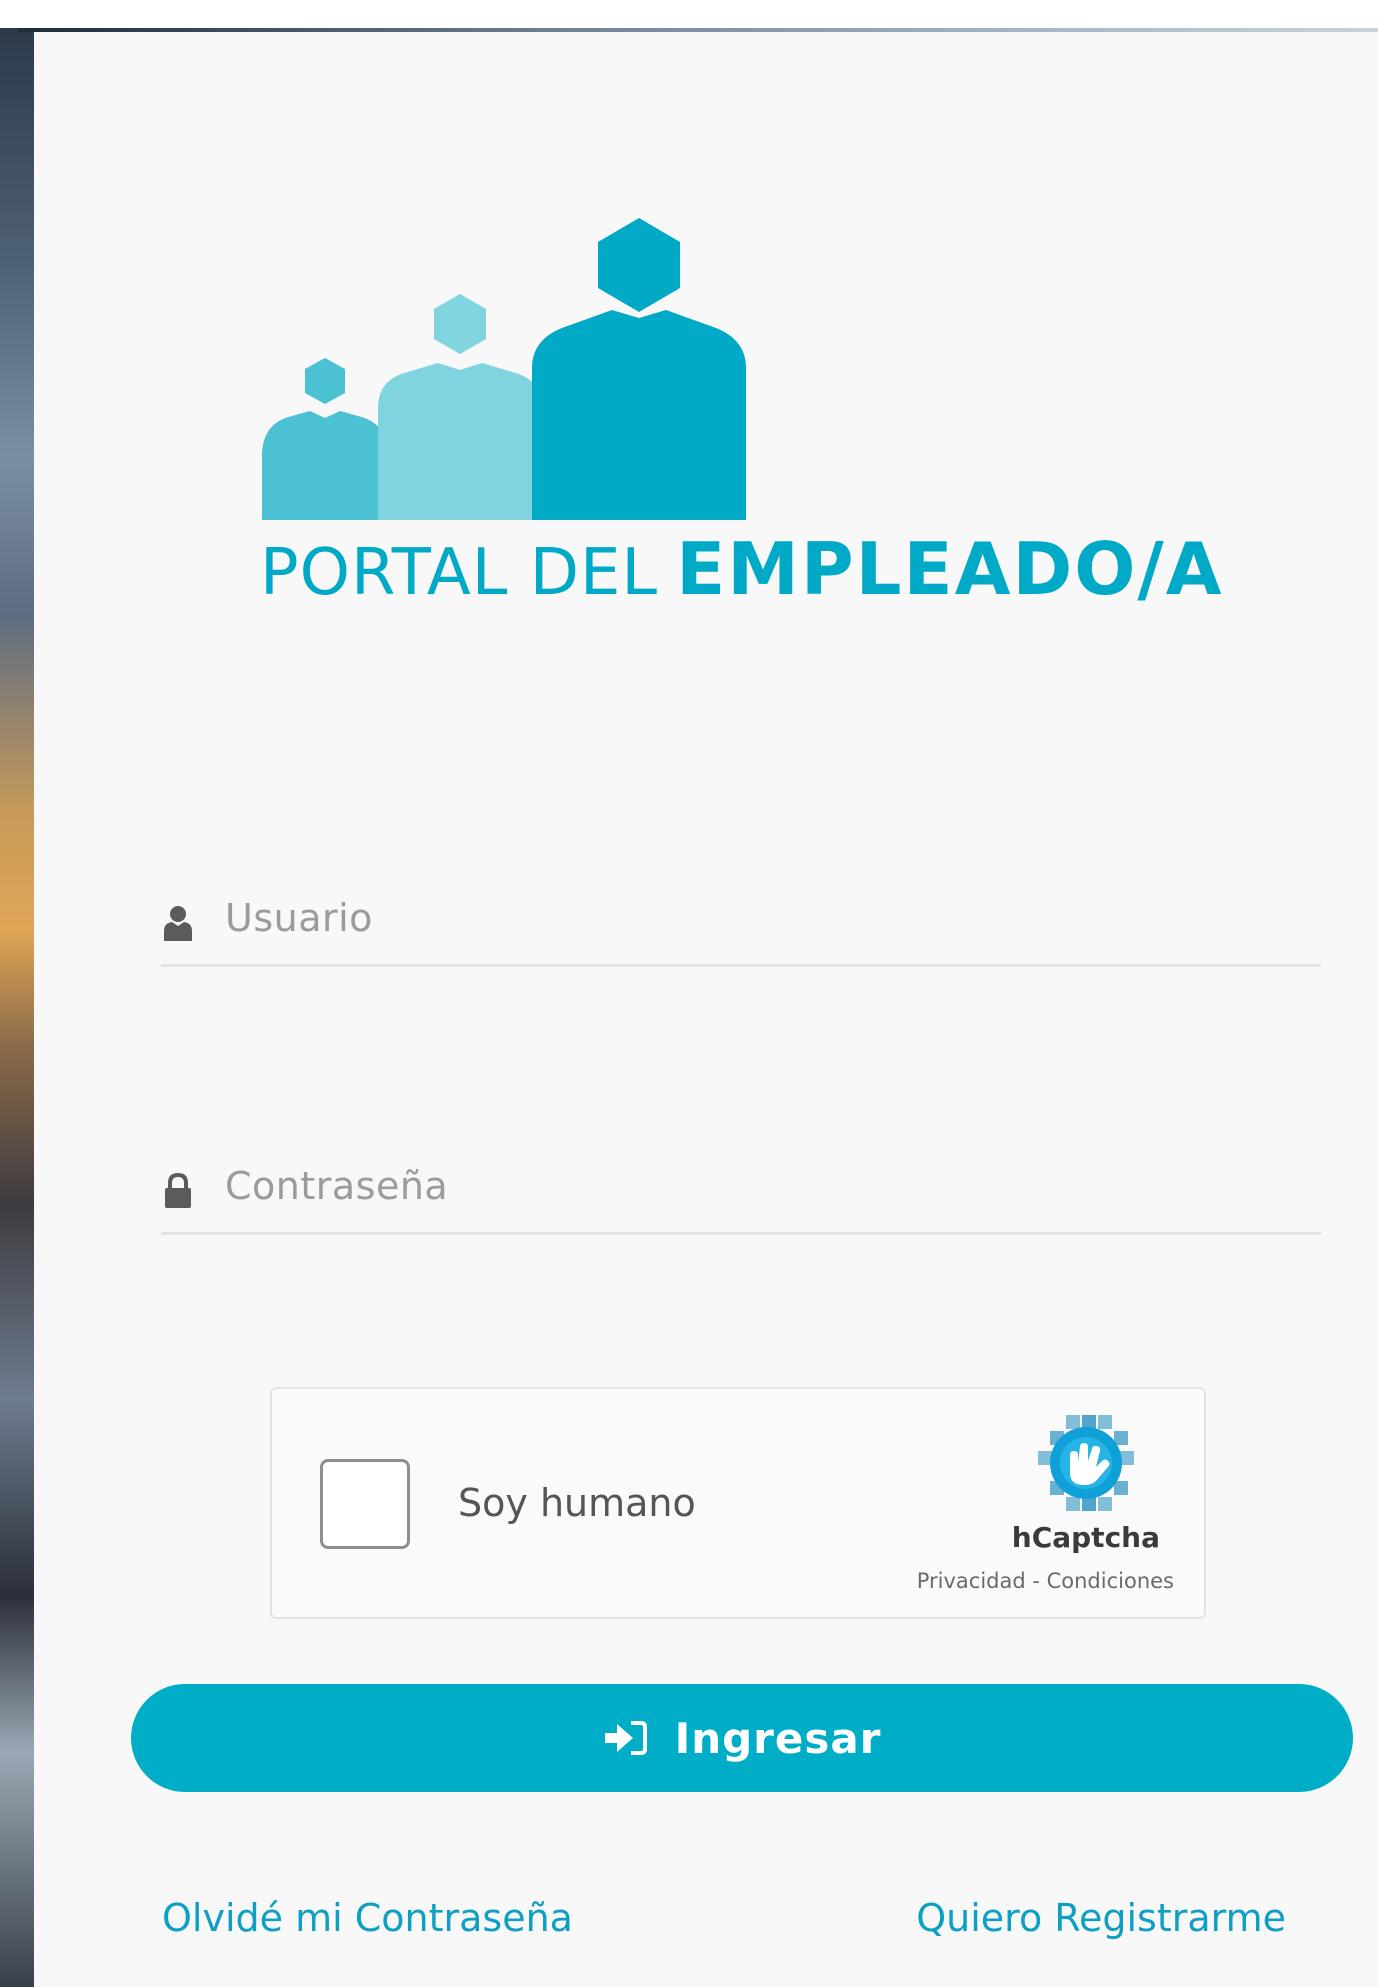  Describe the element at coordinates (741, 920) in the screenshot. I see `username-field: Usuario` at that location.